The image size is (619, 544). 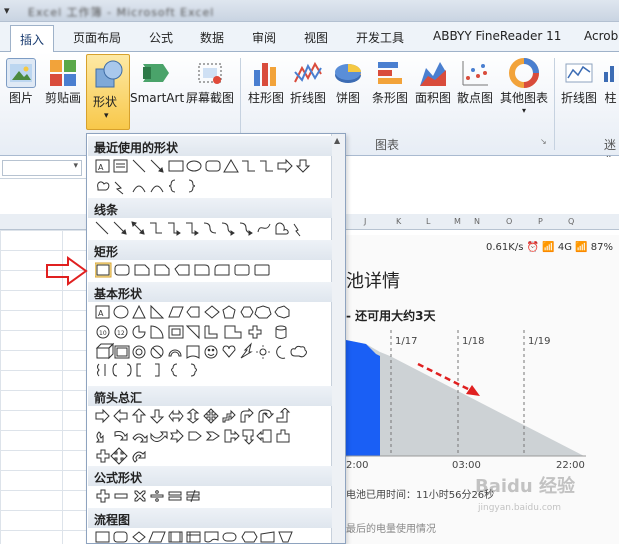 I want to click on pie-chart-button: 饼图, so click(x=348, y=82).